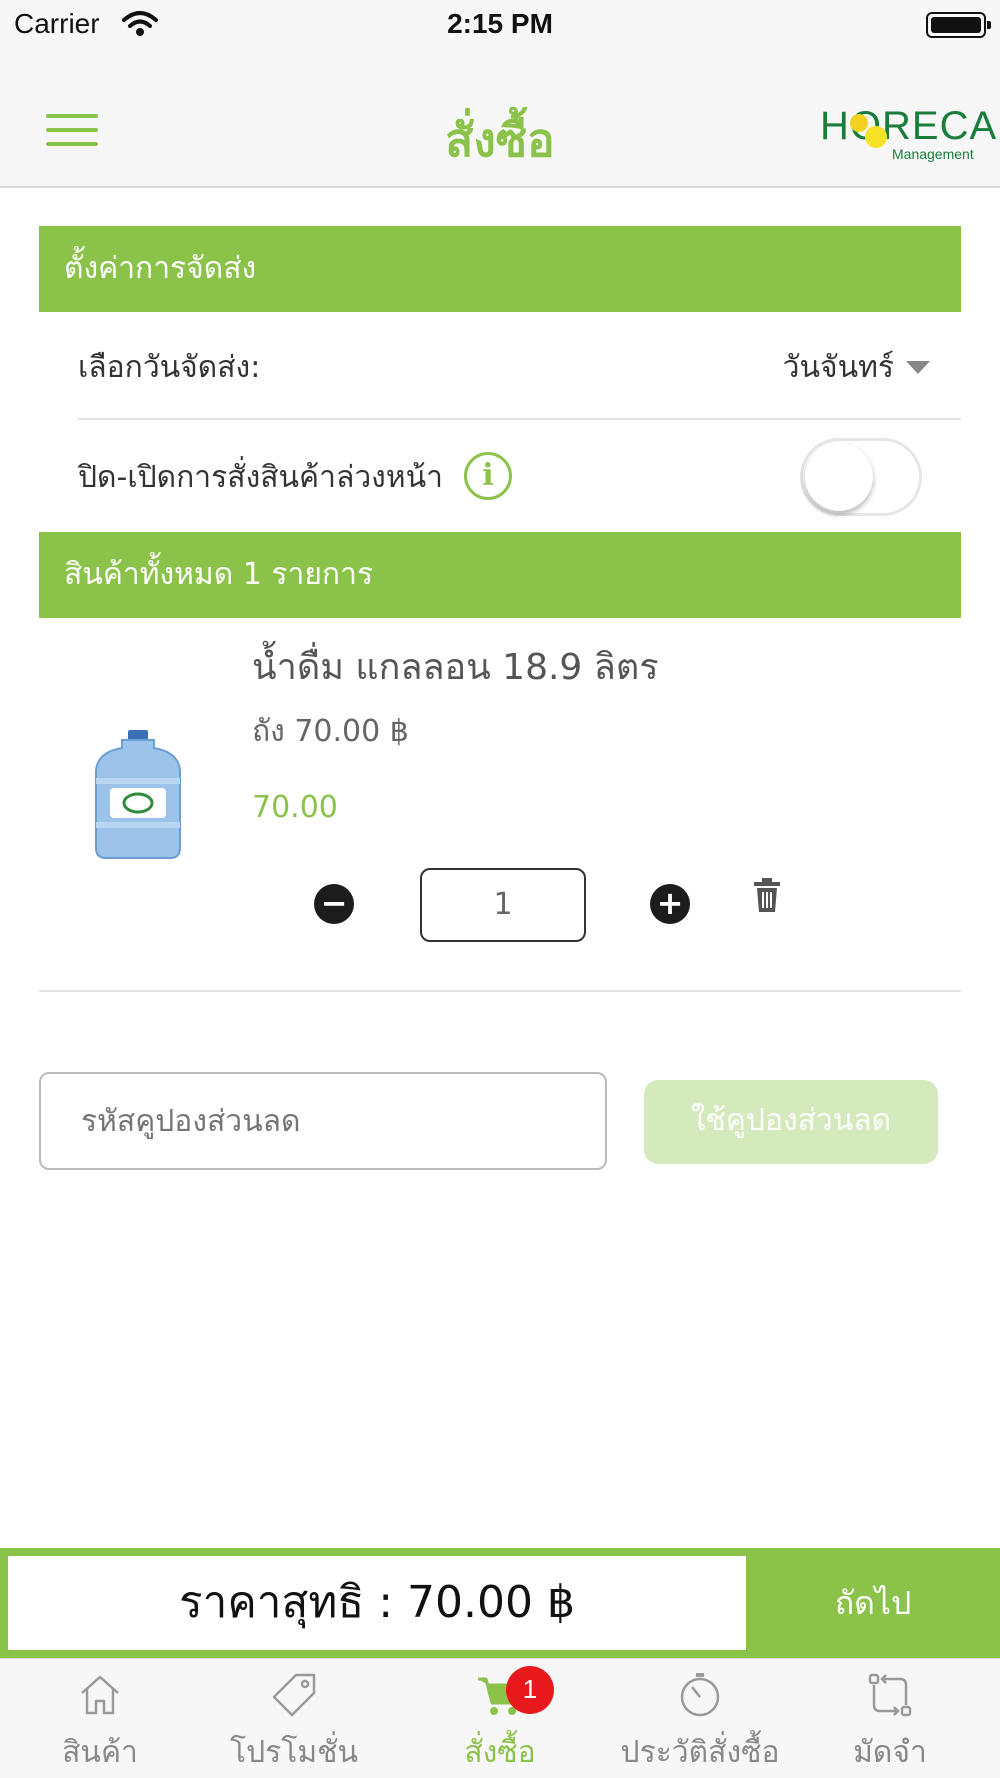  Describe the element at coordinates (838, 367) in the screenshot. I see `delivery-day-value: วันจันทร์` at that location.